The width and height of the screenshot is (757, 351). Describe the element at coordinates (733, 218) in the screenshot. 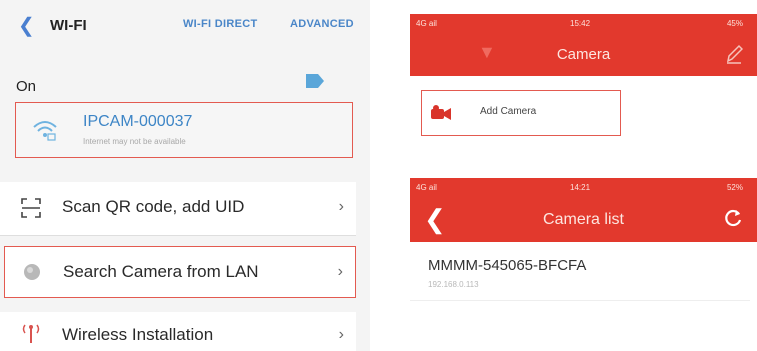

I see `refresh-icon` at that location.